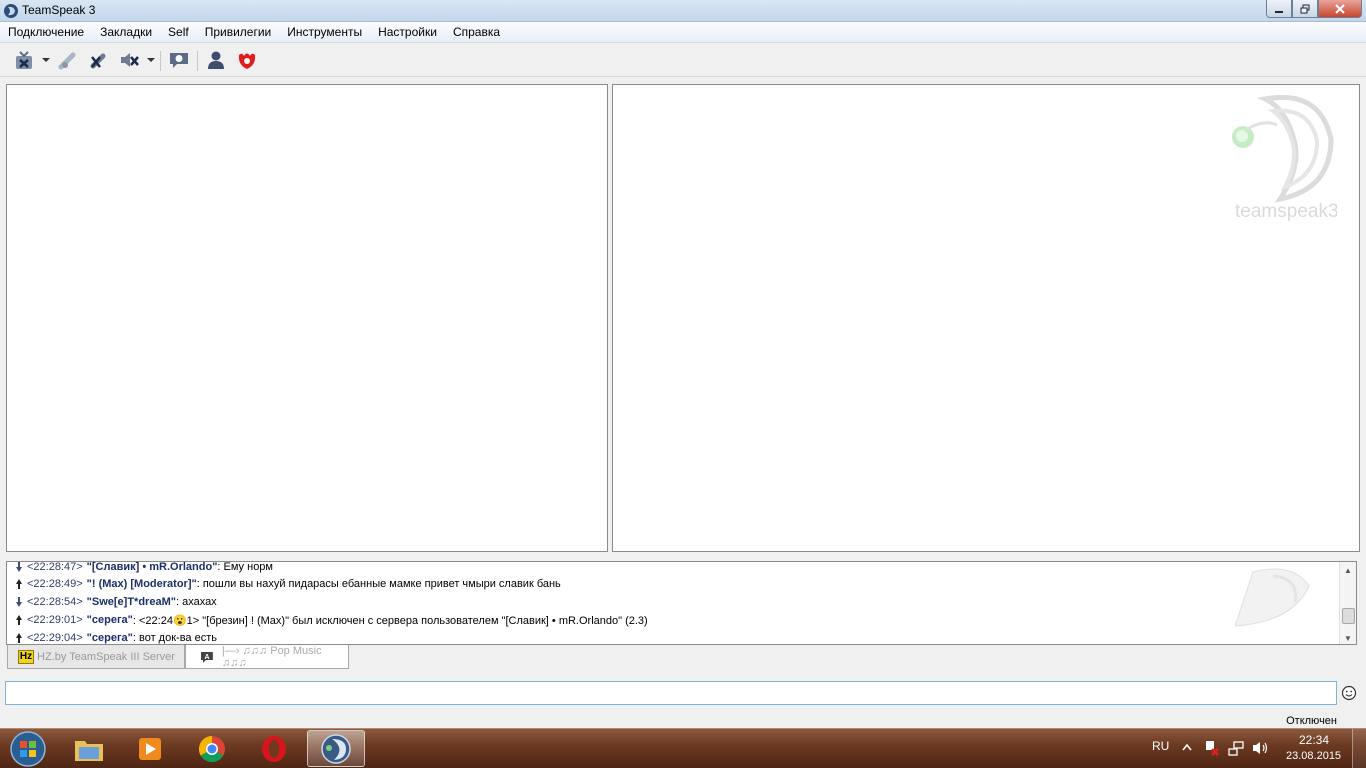 The image size is (1366, 768). Describe the element at coordinates (1286, 211) in the screenshot. I see `watermark-text: teamspeak3` at that location.